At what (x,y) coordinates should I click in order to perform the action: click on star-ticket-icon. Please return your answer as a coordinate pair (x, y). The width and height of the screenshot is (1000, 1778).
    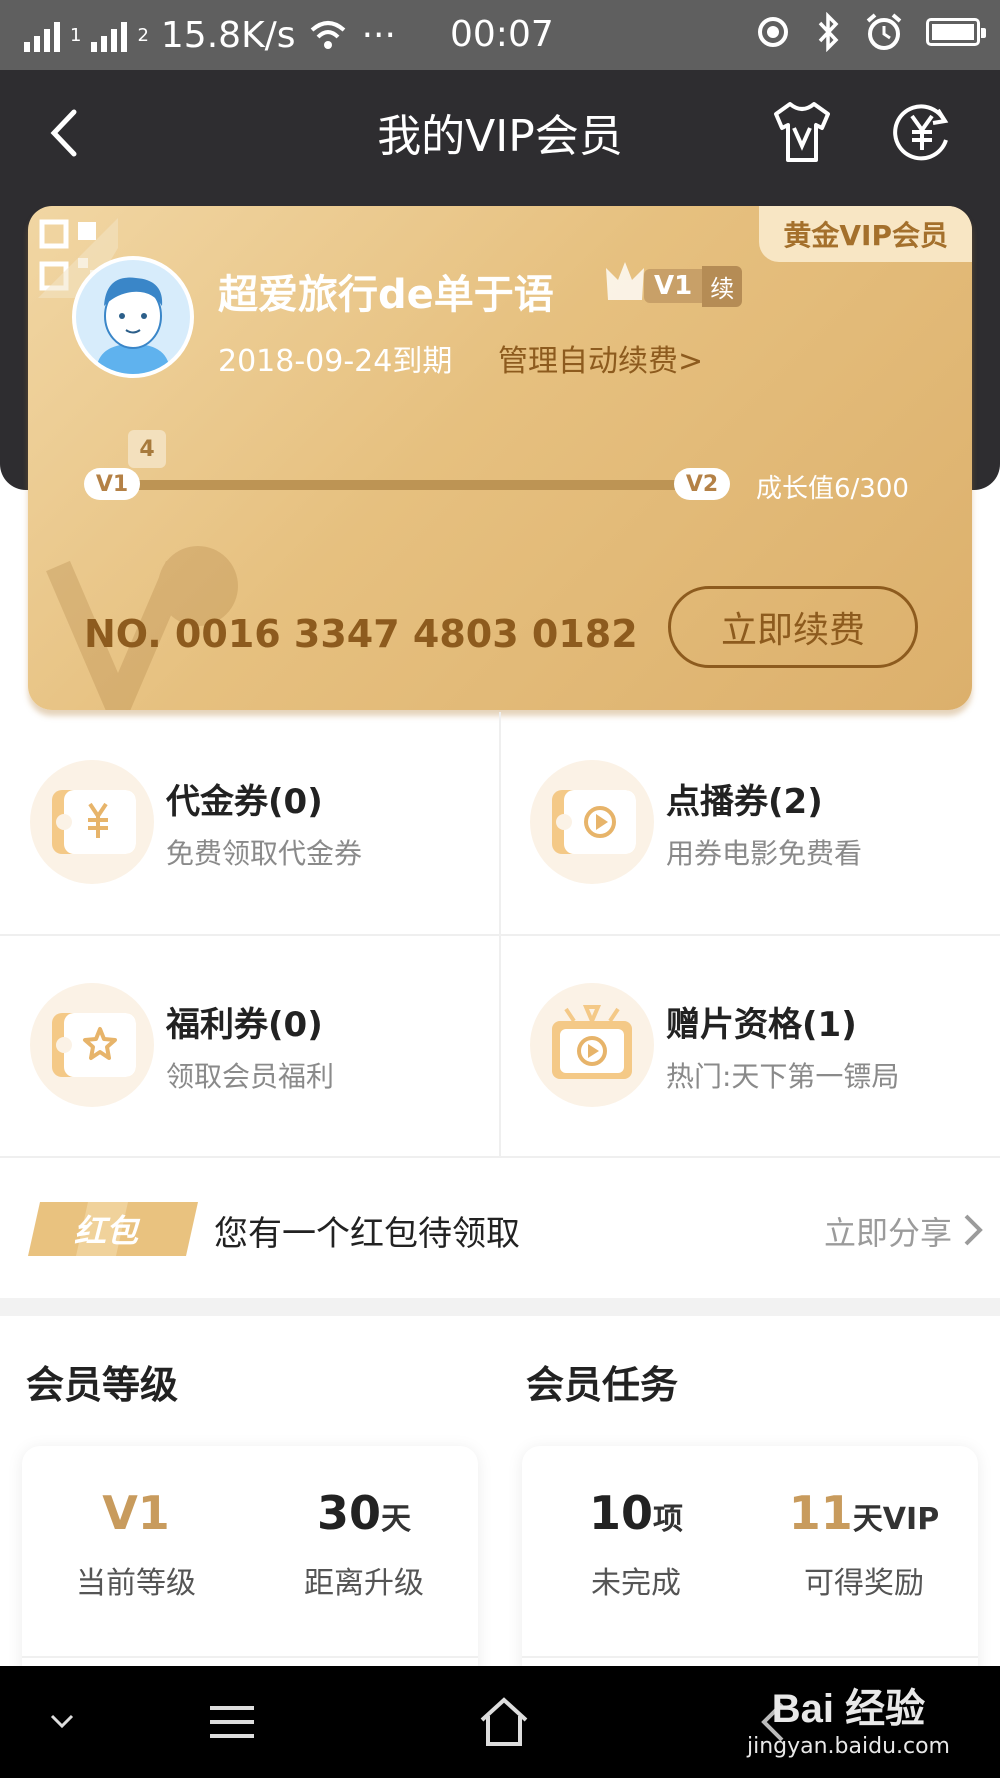
    Looking at the image, I should click on (92, 1045).